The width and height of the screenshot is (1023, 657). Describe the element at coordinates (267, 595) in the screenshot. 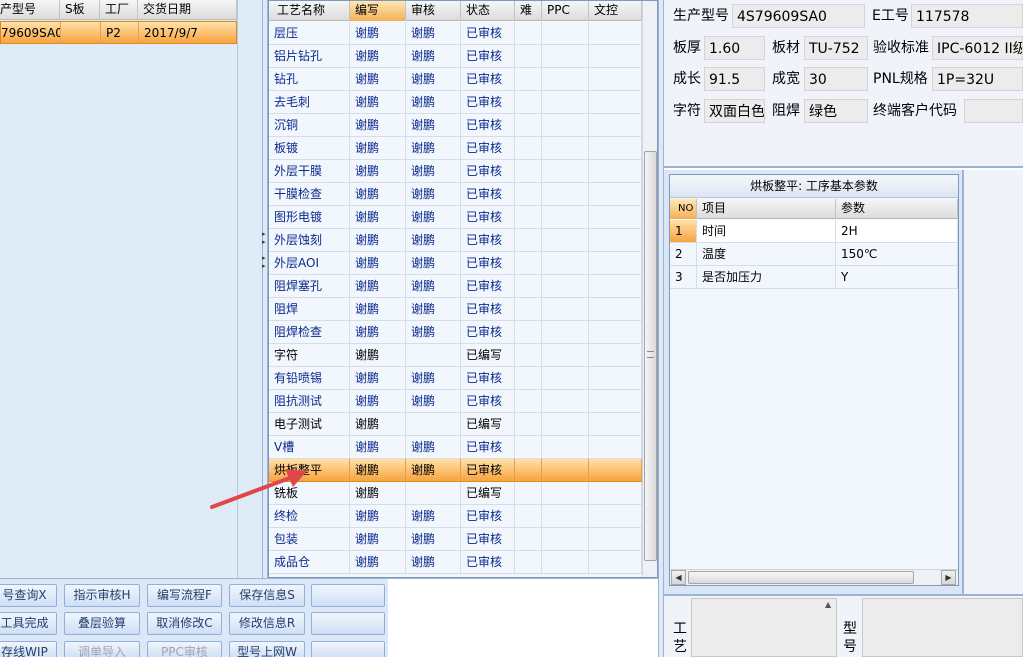

I see `save-info-button: 保存信息S` at that location.